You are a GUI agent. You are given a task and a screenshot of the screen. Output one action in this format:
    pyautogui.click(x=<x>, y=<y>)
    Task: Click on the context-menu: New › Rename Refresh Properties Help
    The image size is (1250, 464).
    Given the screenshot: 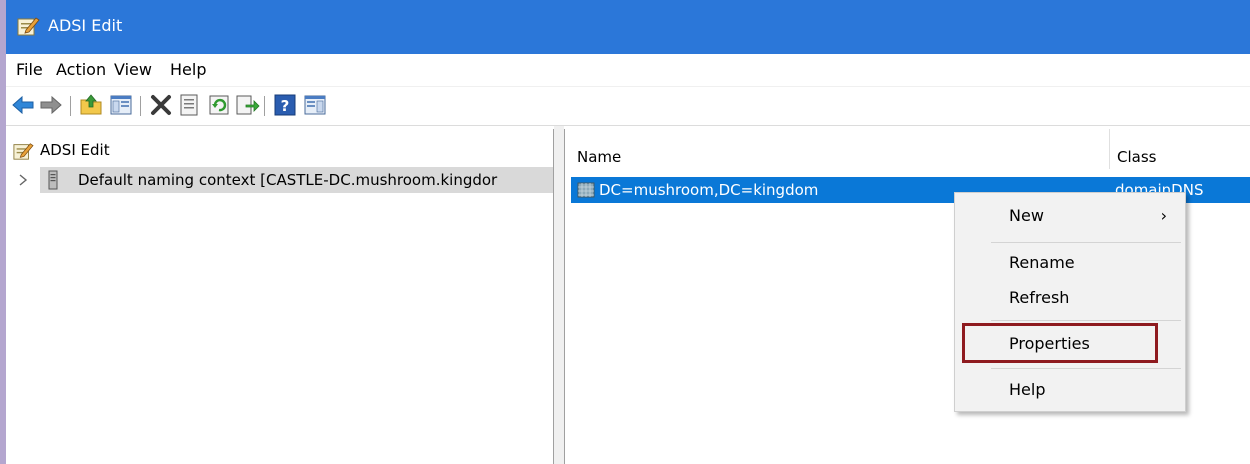 What is the action you would take?
    pyautogui.click(x=1070, y=302)
    